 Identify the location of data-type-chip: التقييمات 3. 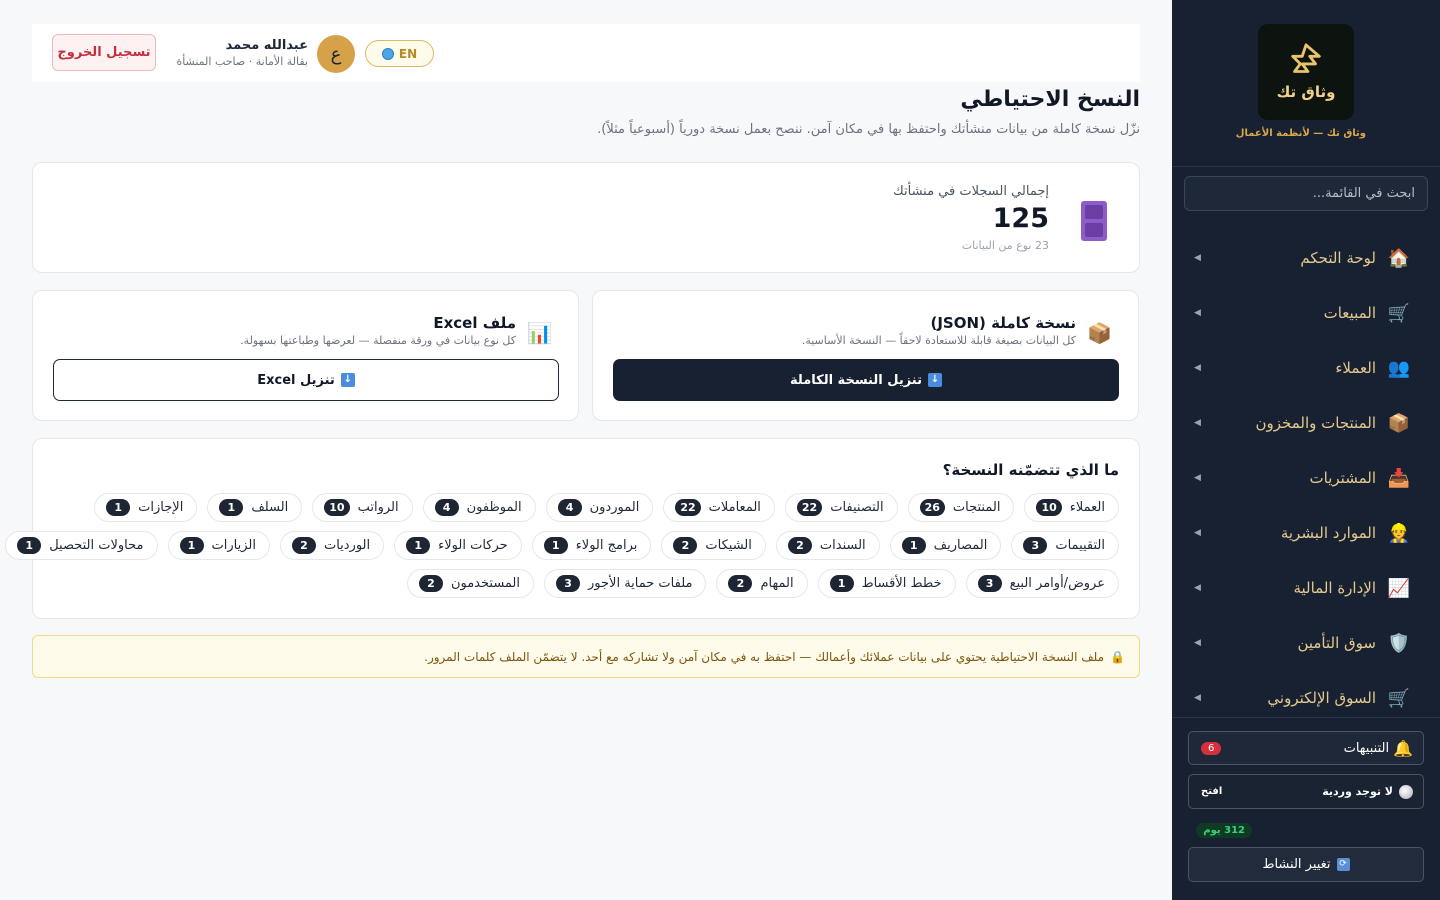
(1065, 545).